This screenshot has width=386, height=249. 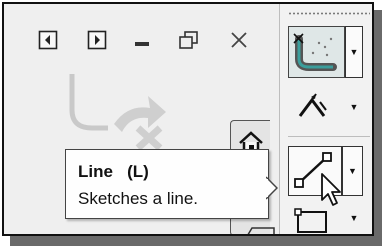 What do you see at coordinates (272, 188) in the screenshot?
I see `tooltip-pointer` at bounding box center [272, 188].